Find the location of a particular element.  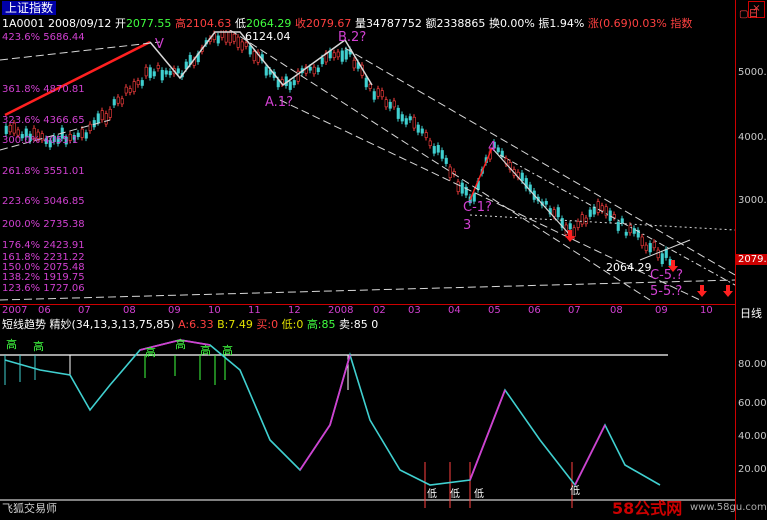

current-price-tag: 2079.7 is located at coordinates (751, 259).